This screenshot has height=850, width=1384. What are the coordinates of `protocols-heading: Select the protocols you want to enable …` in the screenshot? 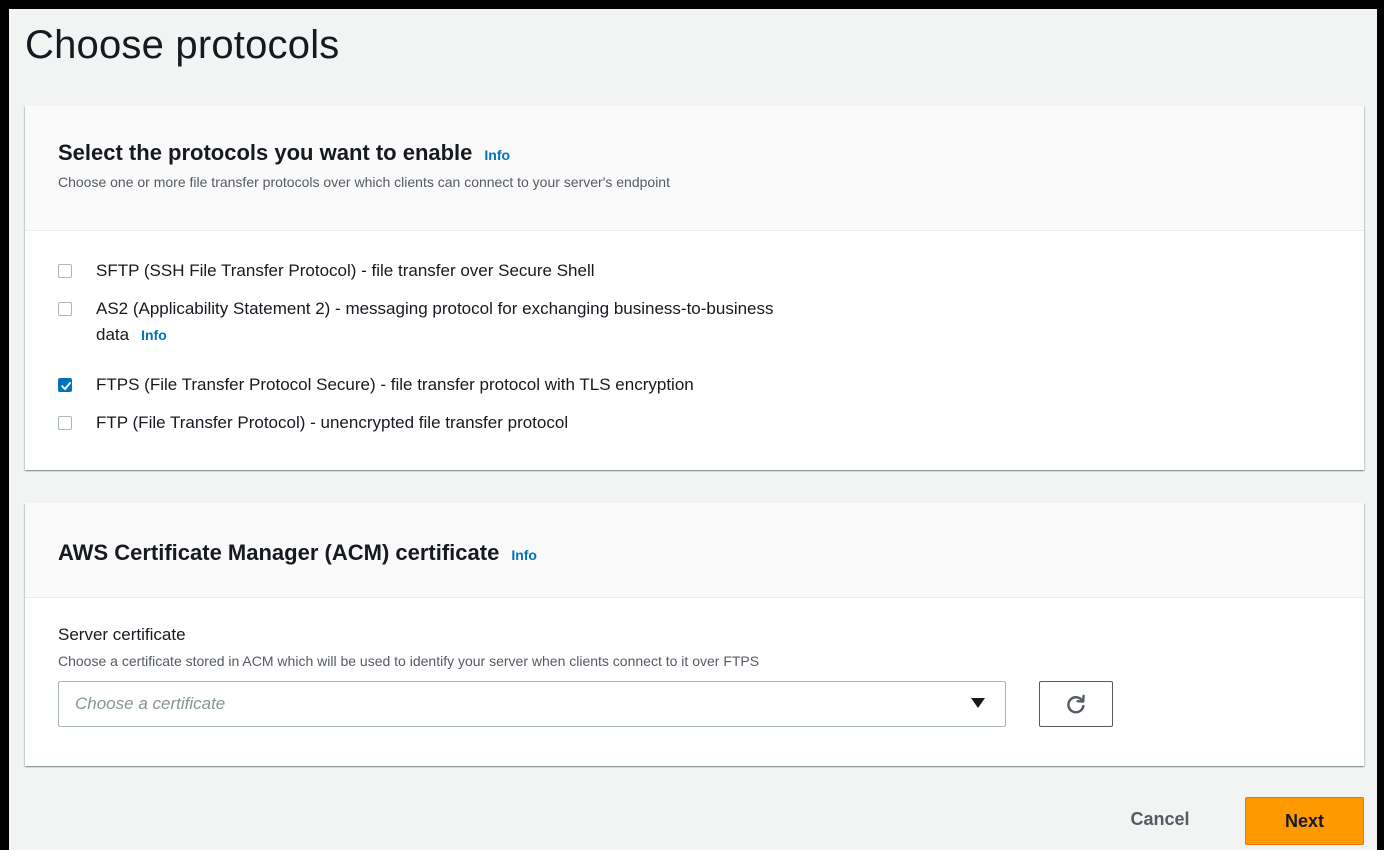 It's located at (694, 153).